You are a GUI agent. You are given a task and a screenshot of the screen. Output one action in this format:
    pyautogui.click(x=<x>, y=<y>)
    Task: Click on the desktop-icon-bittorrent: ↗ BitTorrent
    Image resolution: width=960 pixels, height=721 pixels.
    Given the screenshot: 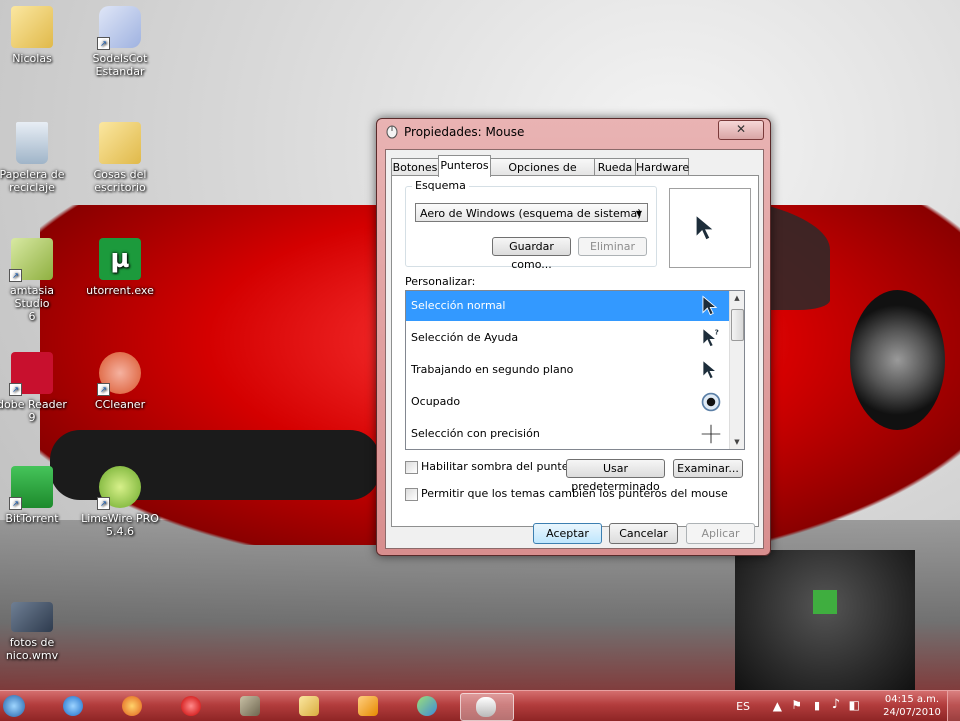 What is the action you would take?
    pyautogui.click(x=36, y=495)
    